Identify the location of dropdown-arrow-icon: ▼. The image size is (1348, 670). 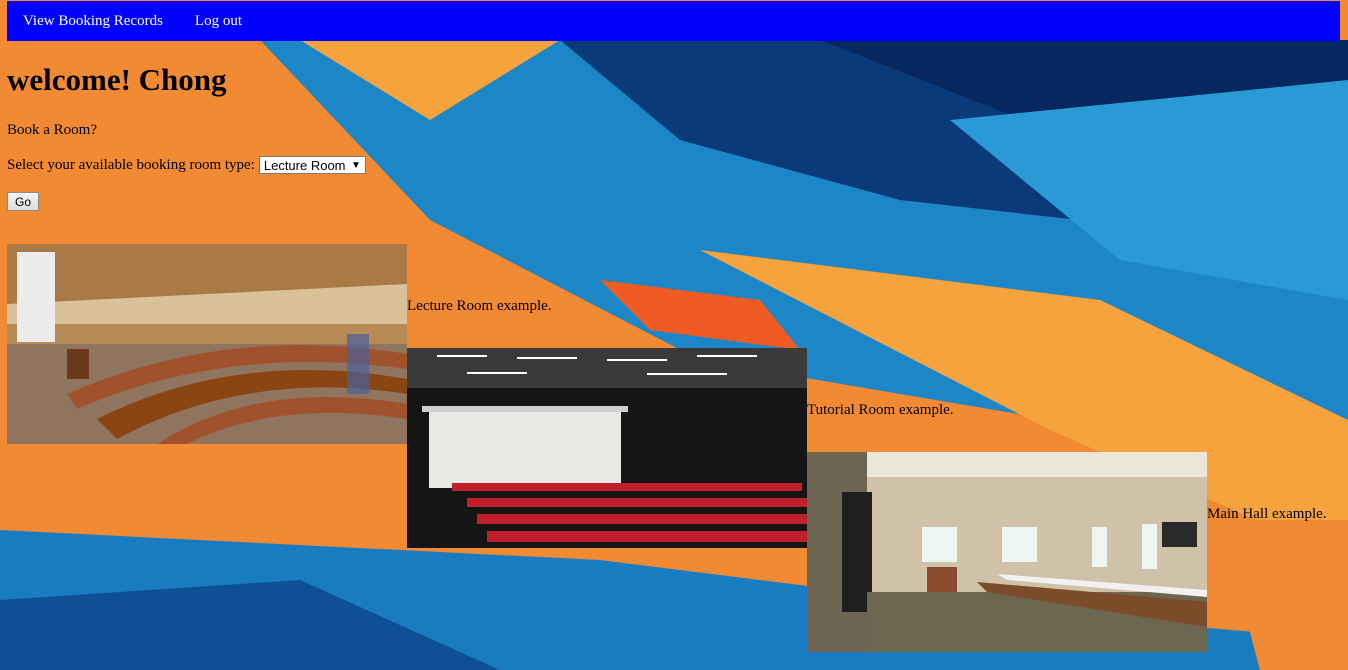
(355, 165).